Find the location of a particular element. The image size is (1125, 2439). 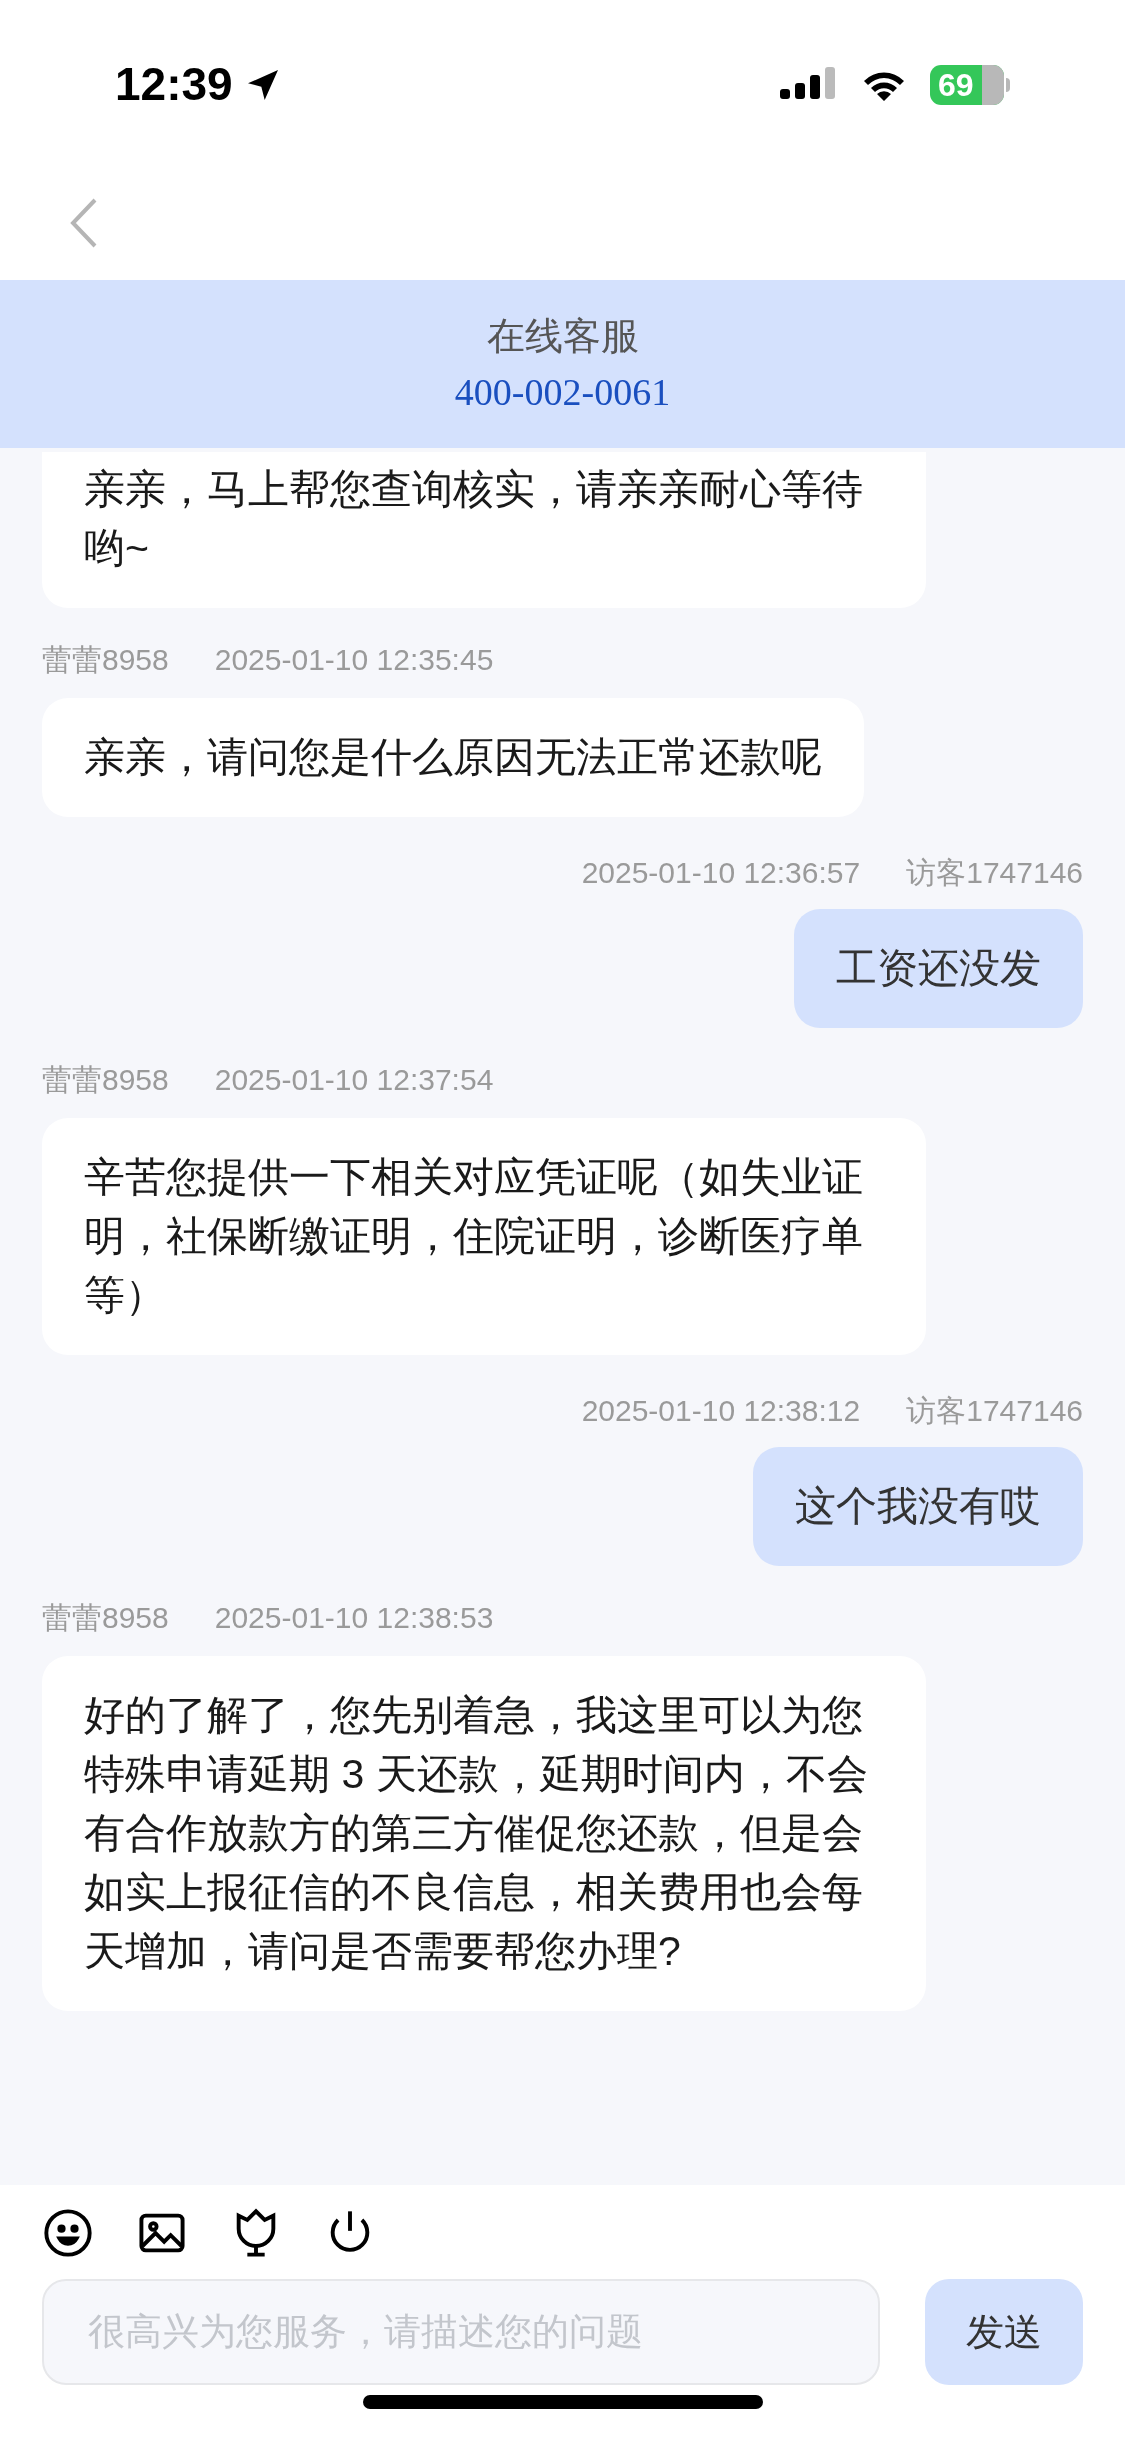

message-bubble: 这个我没有哎 is located at coordinates (918, 1506).